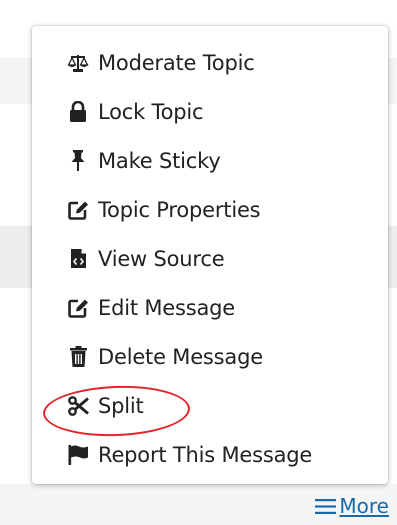 The height and width of the screenshot is (525, 397). Describe the element at coordinates (78, 357) in the screenshot. I see `trash-icon` at that location.